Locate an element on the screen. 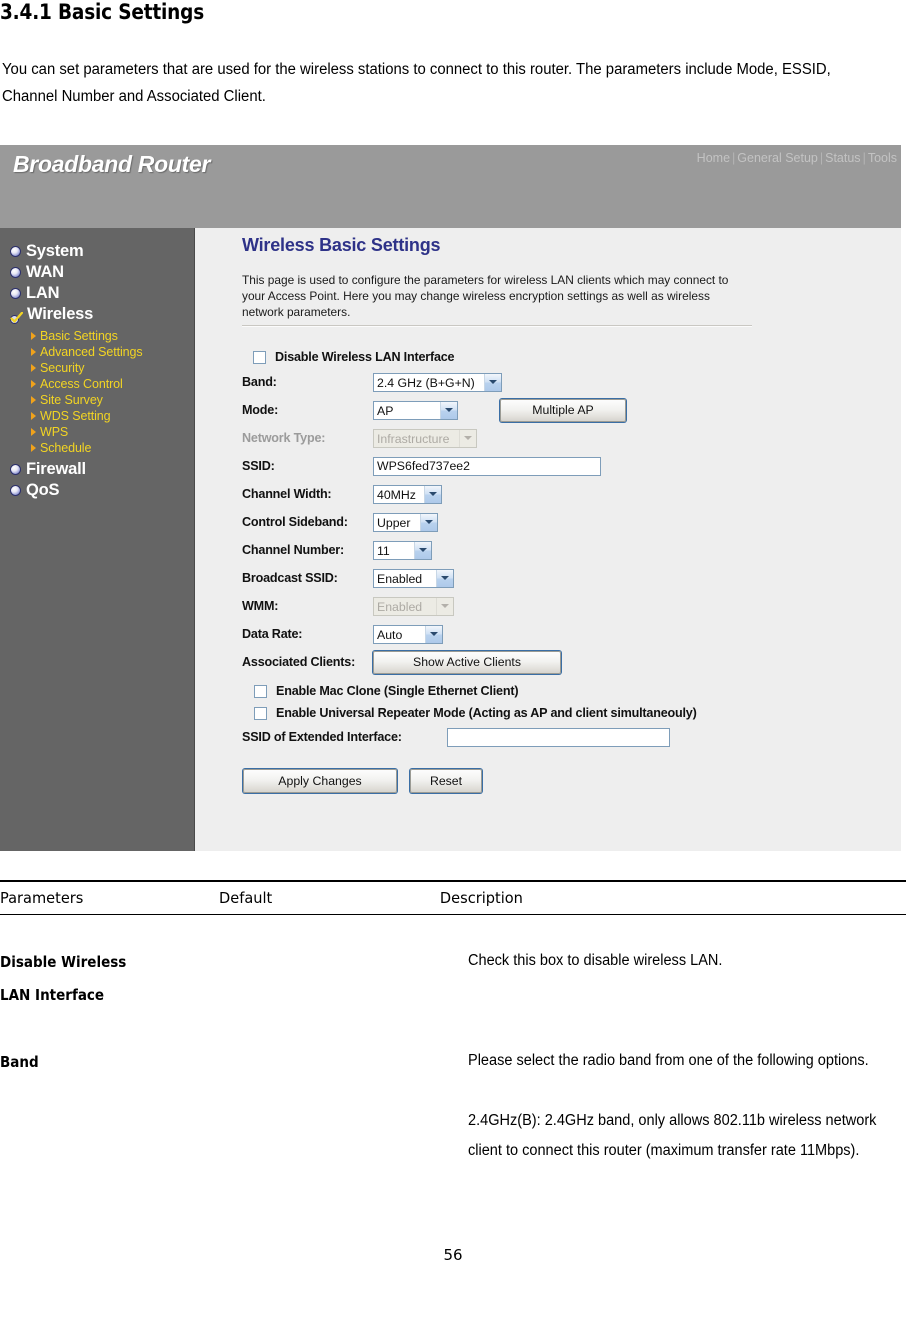  sidebar-item-wireless: Wireless is located at coordinates (102, 314).